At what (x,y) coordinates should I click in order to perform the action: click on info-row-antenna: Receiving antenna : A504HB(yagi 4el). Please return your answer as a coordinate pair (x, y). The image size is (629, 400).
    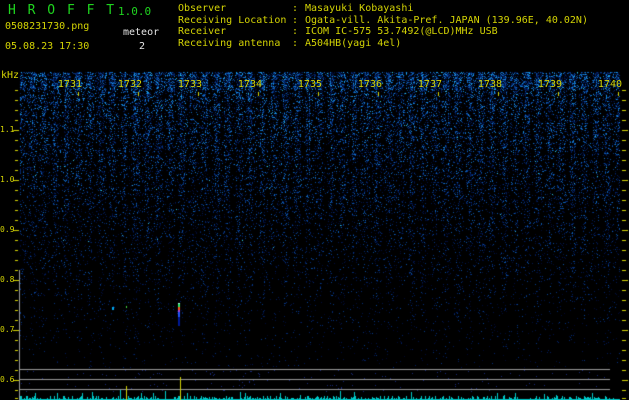
    Looking at the image, I should click on (383, 44).